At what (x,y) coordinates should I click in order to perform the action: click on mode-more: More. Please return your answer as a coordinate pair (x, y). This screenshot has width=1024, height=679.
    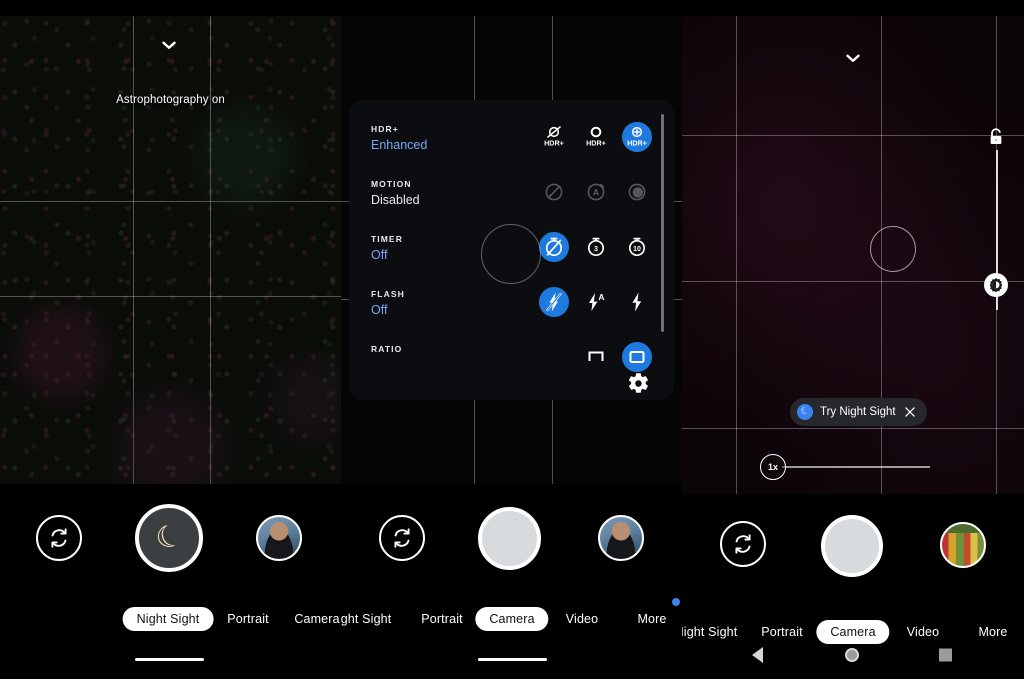
    Looking at the image, I should click on (651, 619).